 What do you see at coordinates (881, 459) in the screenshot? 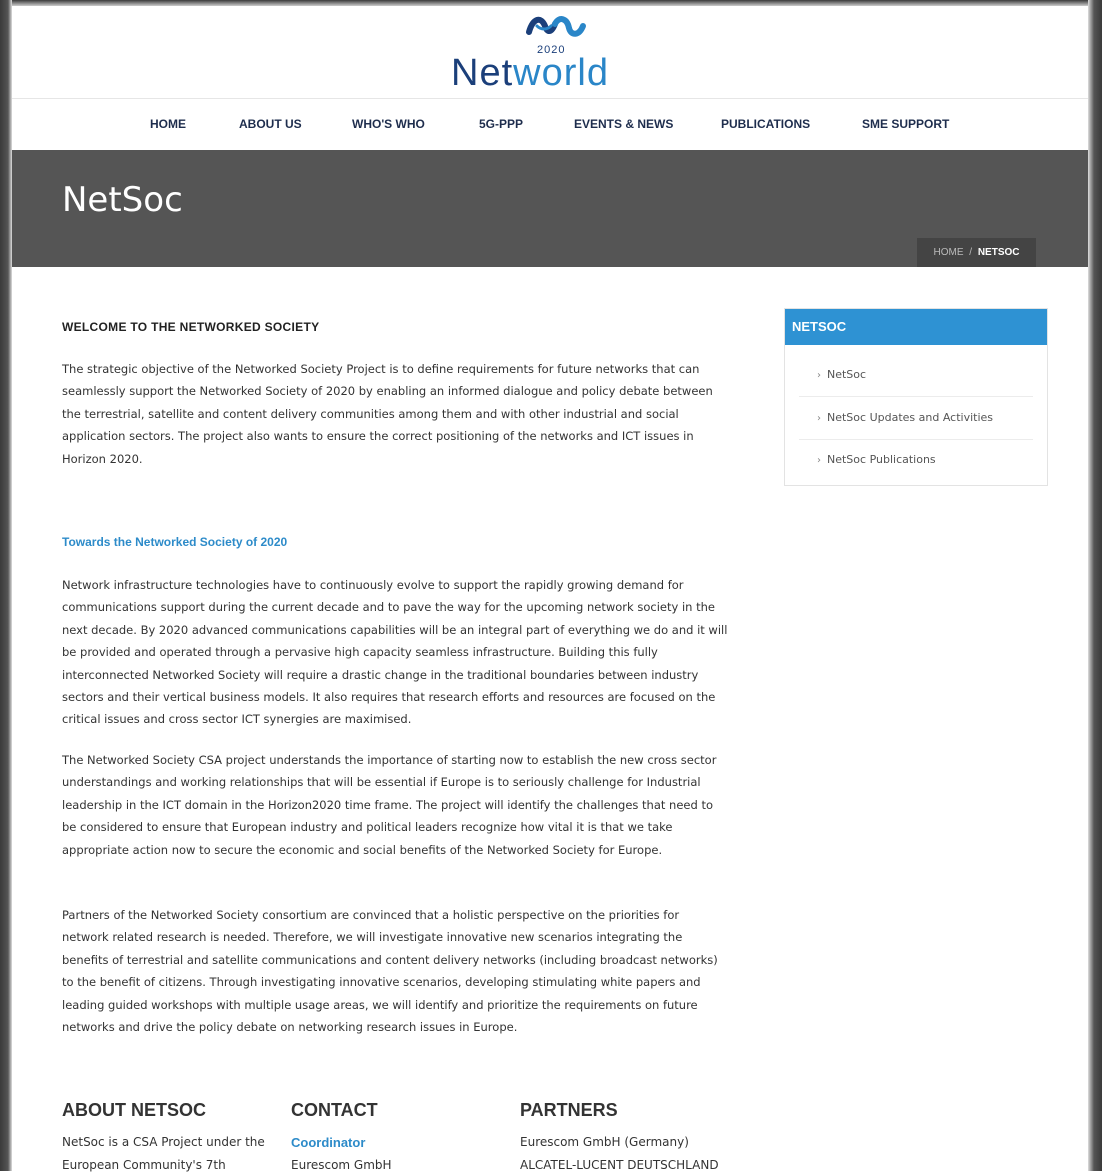
I see `sidebar-item-label: NetSoc Publications` at bounding box center [881, 459].